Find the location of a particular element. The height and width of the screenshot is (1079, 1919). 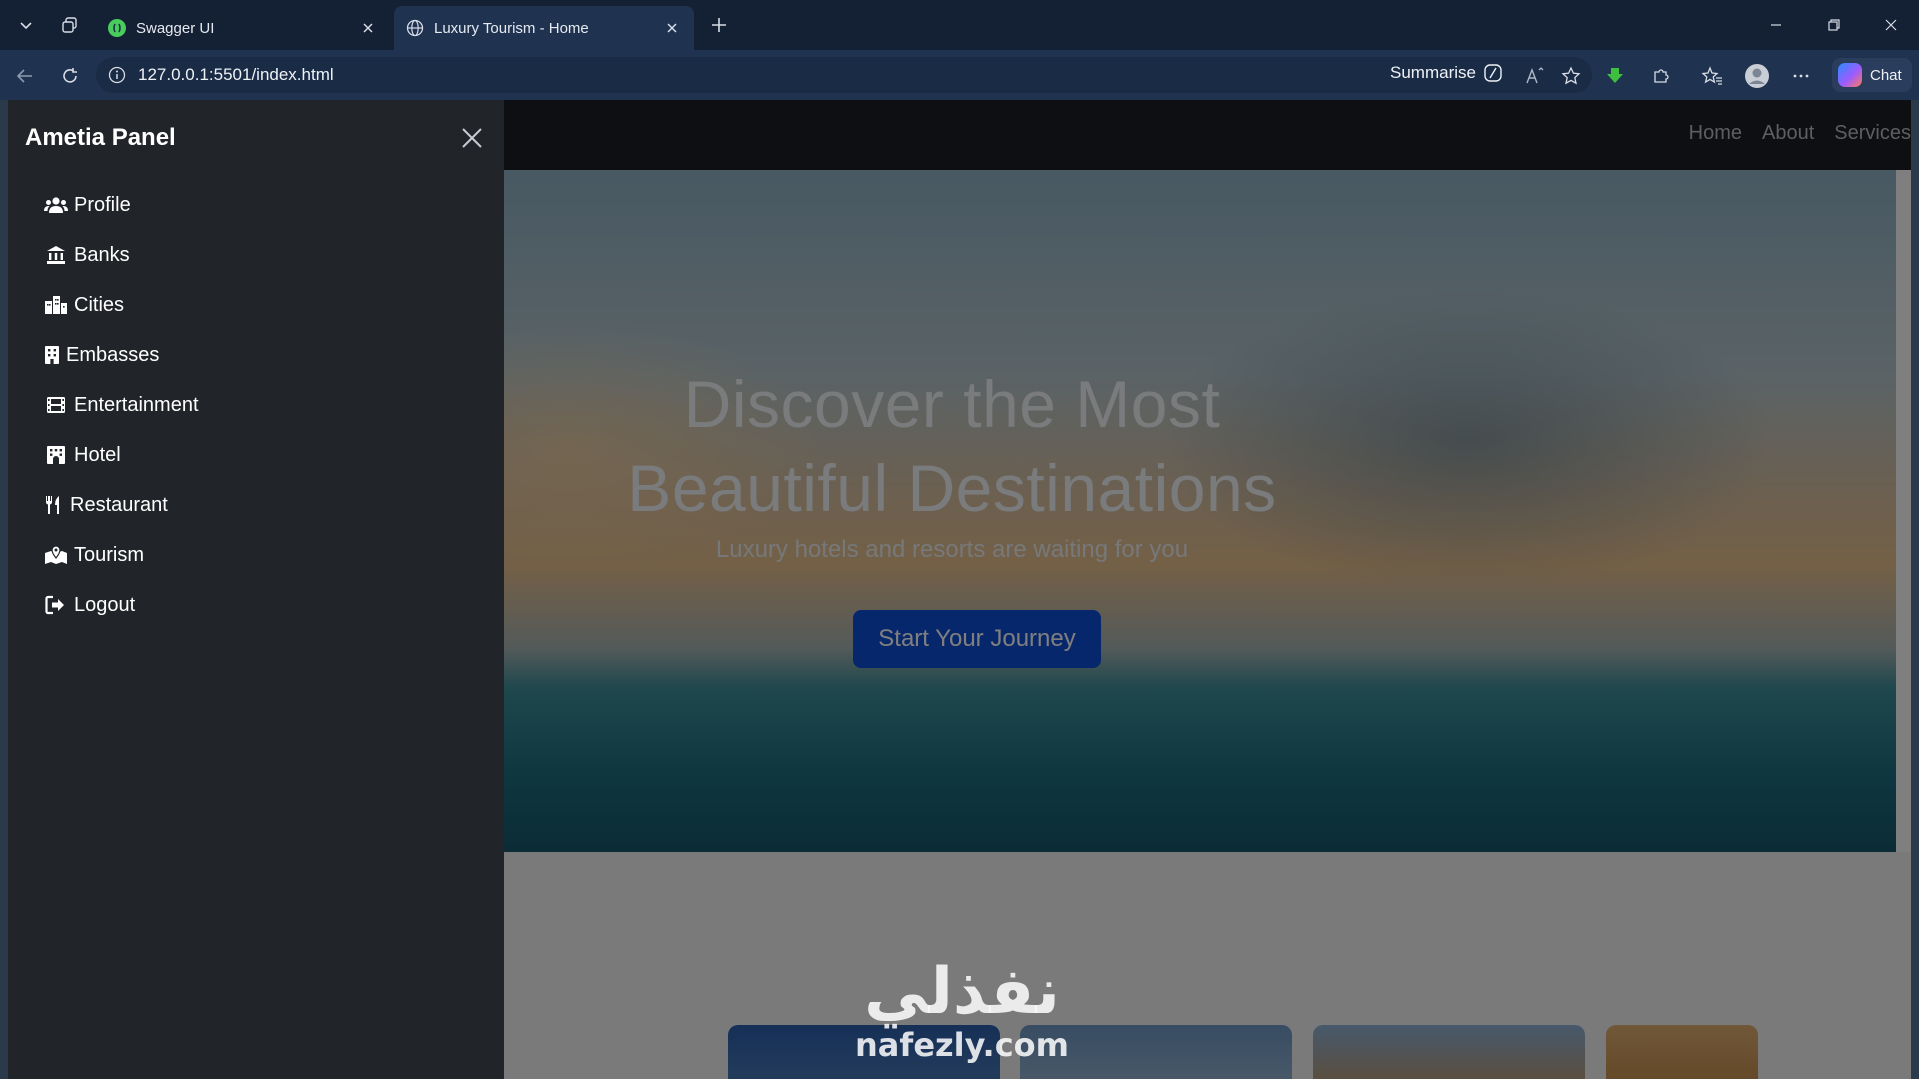

city-icon is located at coordinates (56, 305).